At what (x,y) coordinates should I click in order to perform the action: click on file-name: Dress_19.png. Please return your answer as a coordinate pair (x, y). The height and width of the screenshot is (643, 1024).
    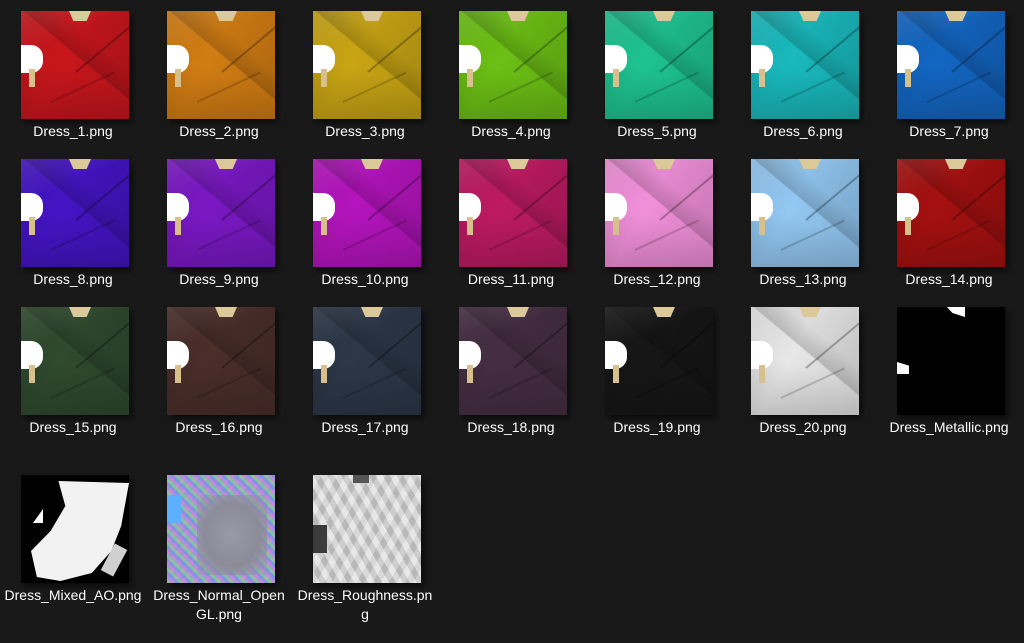
    Looking at the image, I should click on (657, 427).